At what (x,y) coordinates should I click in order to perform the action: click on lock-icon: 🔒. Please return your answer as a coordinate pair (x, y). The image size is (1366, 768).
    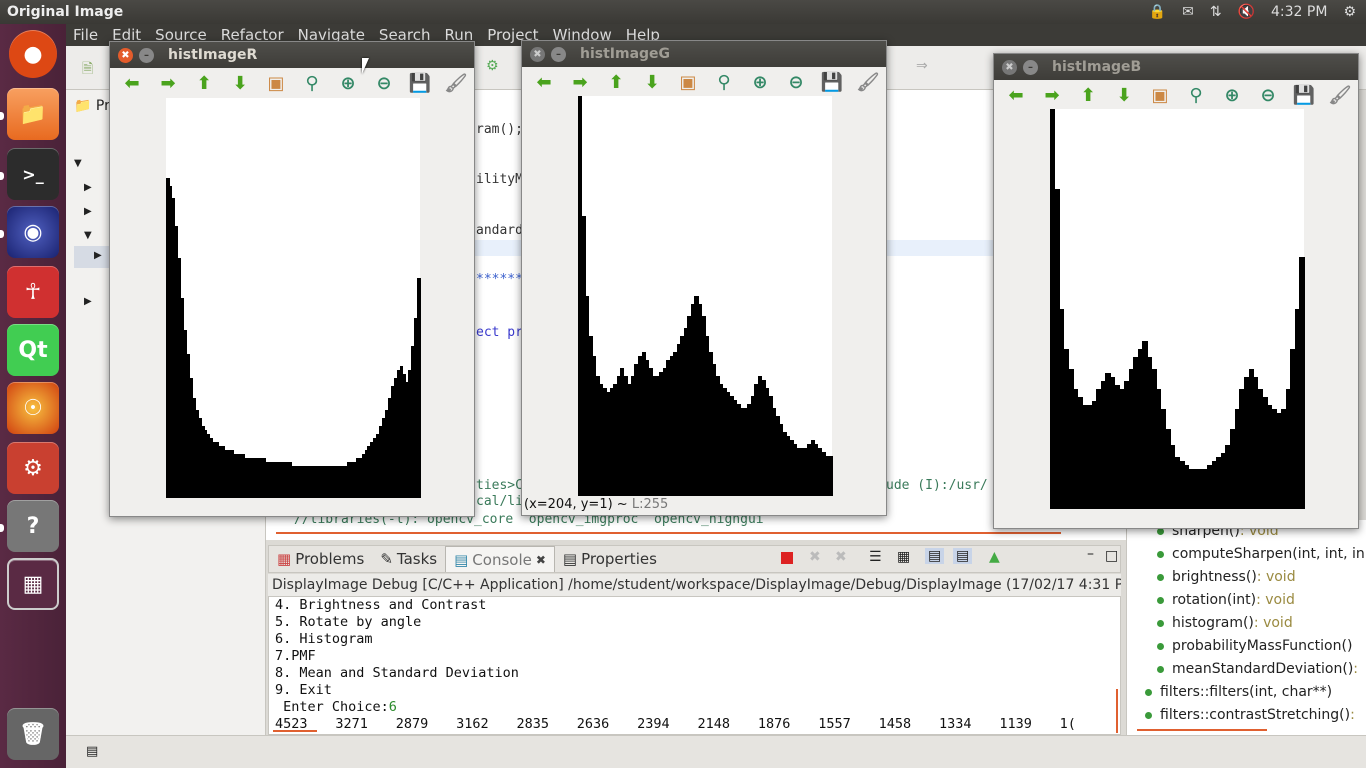
    Looking at the image, I should click on (1157, 12).